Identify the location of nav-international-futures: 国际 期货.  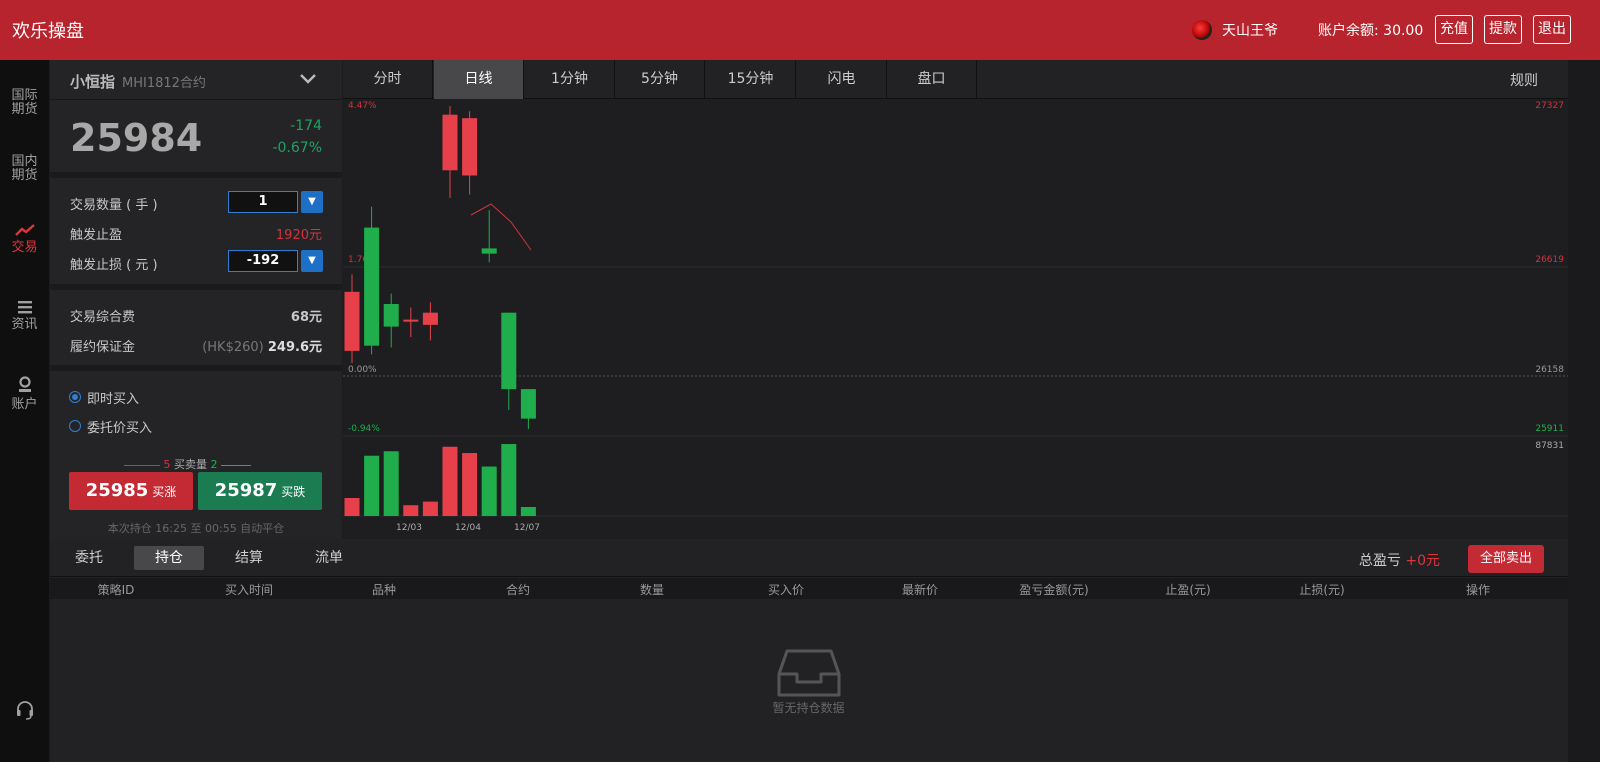
(24, 103).